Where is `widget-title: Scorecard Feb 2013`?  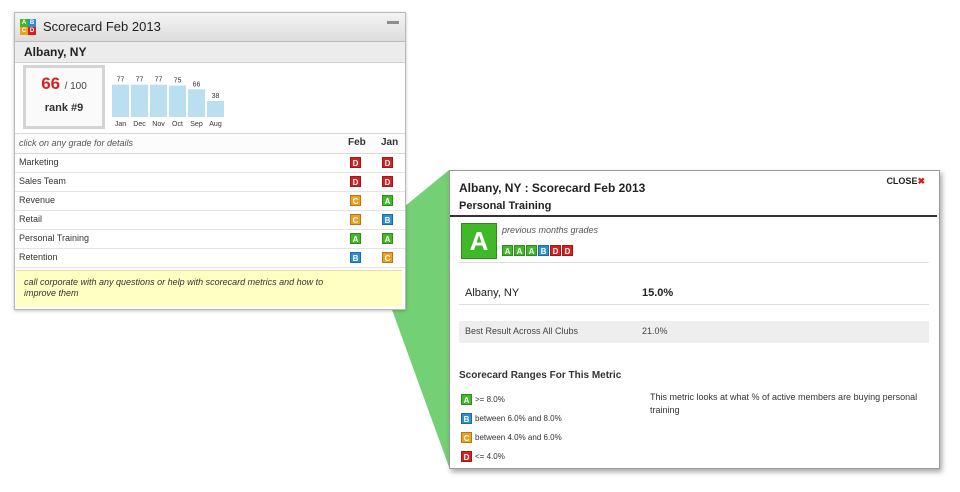 widget-title: Scorecard Feb 2013 is located at coordinates (102, 26).